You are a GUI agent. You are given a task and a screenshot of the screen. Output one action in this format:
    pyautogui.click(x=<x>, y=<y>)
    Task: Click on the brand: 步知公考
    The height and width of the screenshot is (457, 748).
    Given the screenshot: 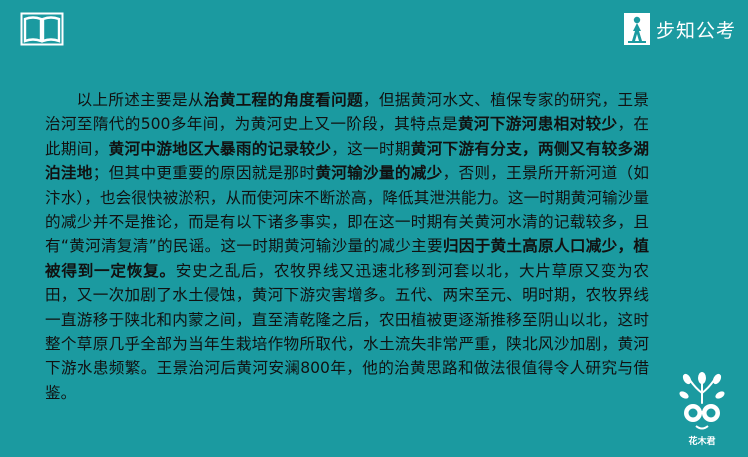 What is the action you would take?
    pyautogui.click(x=679, y=29)
    